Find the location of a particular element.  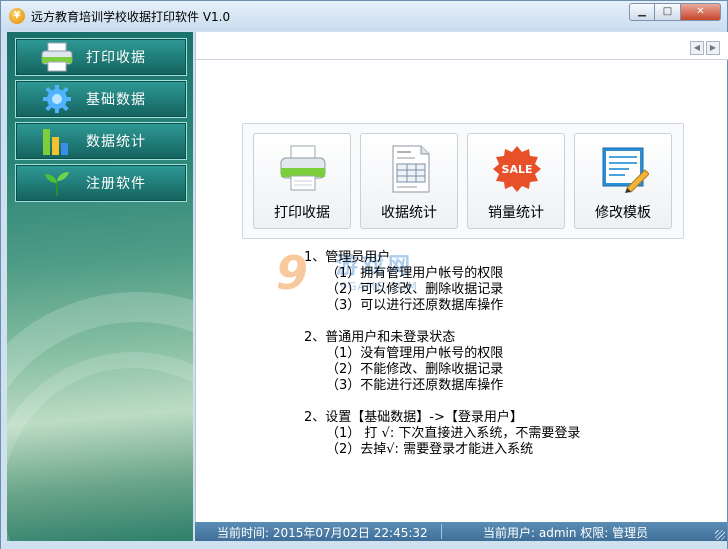

app-logo-icon: ¥ is located at coordinates (17, 16).